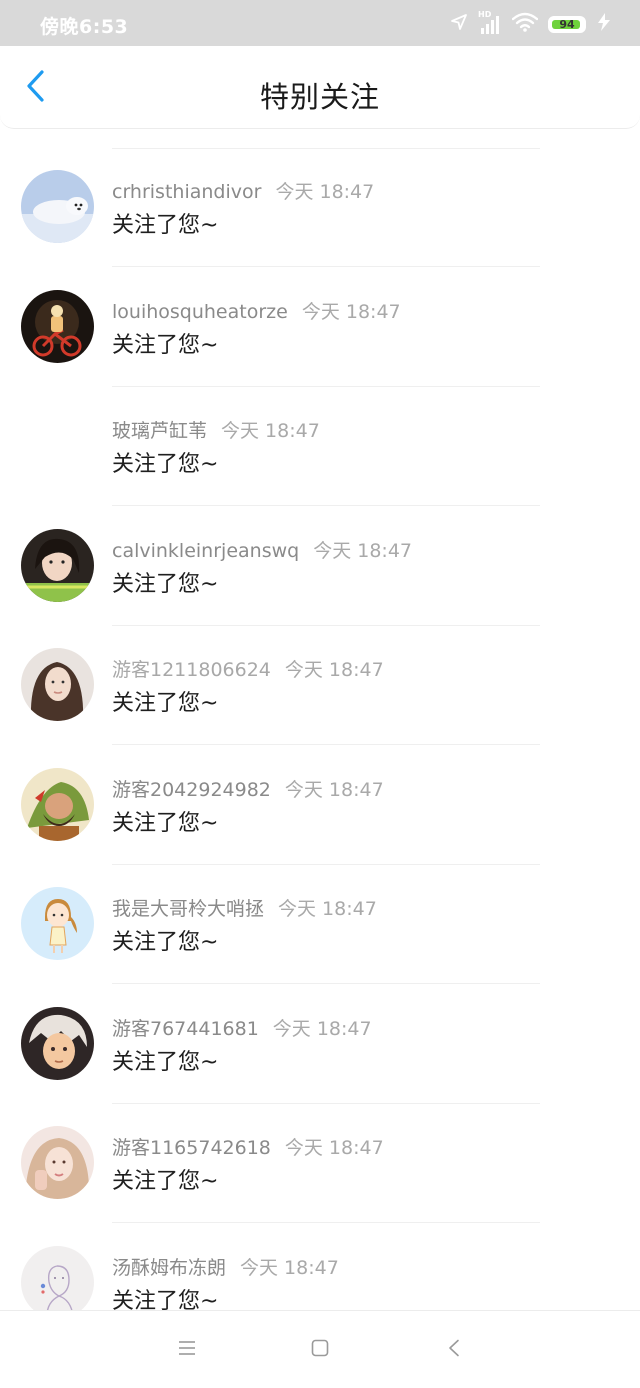 This screenshot has width=640, height=1388. What do you see at coordinates (186, 192) in the screenshot?
I see `username: crhristhiandivor` at bounding box center [186, 192].